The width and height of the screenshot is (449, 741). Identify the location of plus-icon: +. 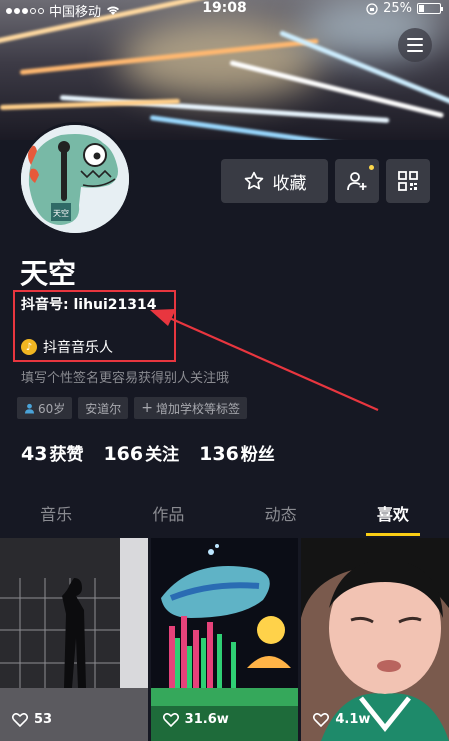
(147, 408).